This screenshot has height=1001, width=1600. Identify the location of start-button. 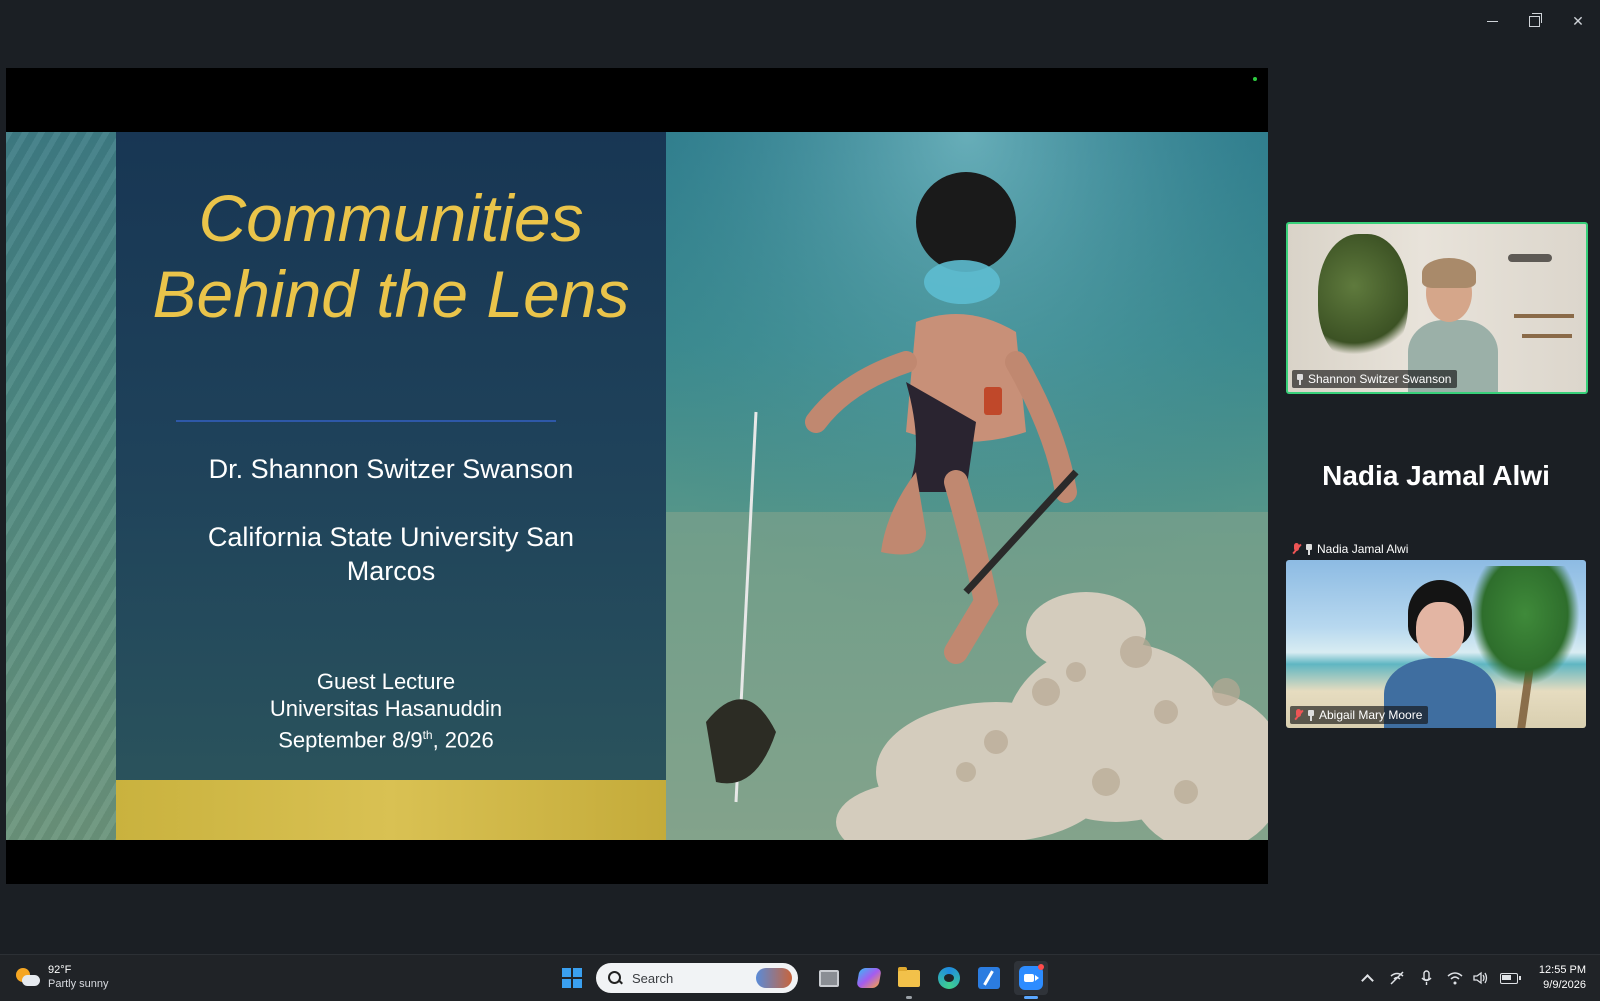
(572, 978).